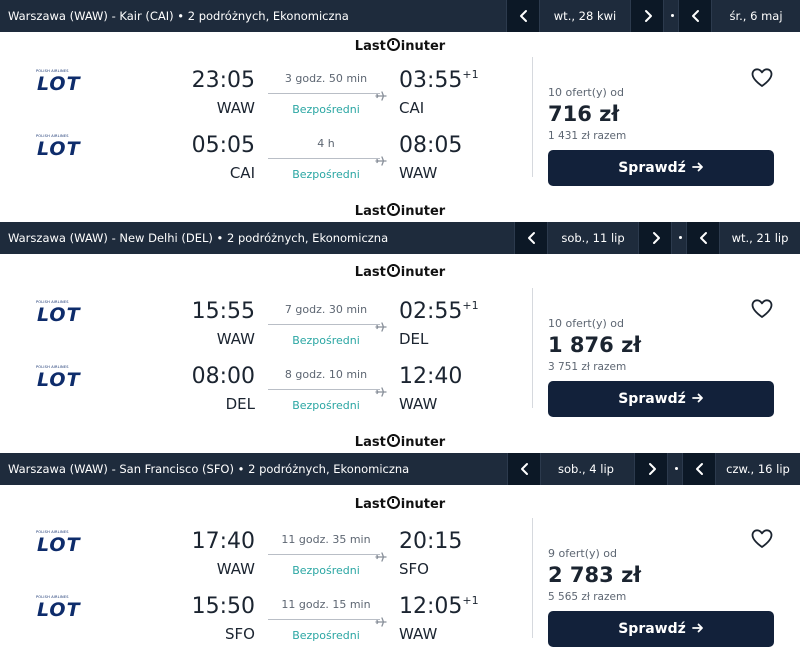 This screenshot has width=800, height=656. What do you see at coordinates (242, 173) in the screenshot?
I see `departure-airport: CAI` at bounding box center [242, 173].